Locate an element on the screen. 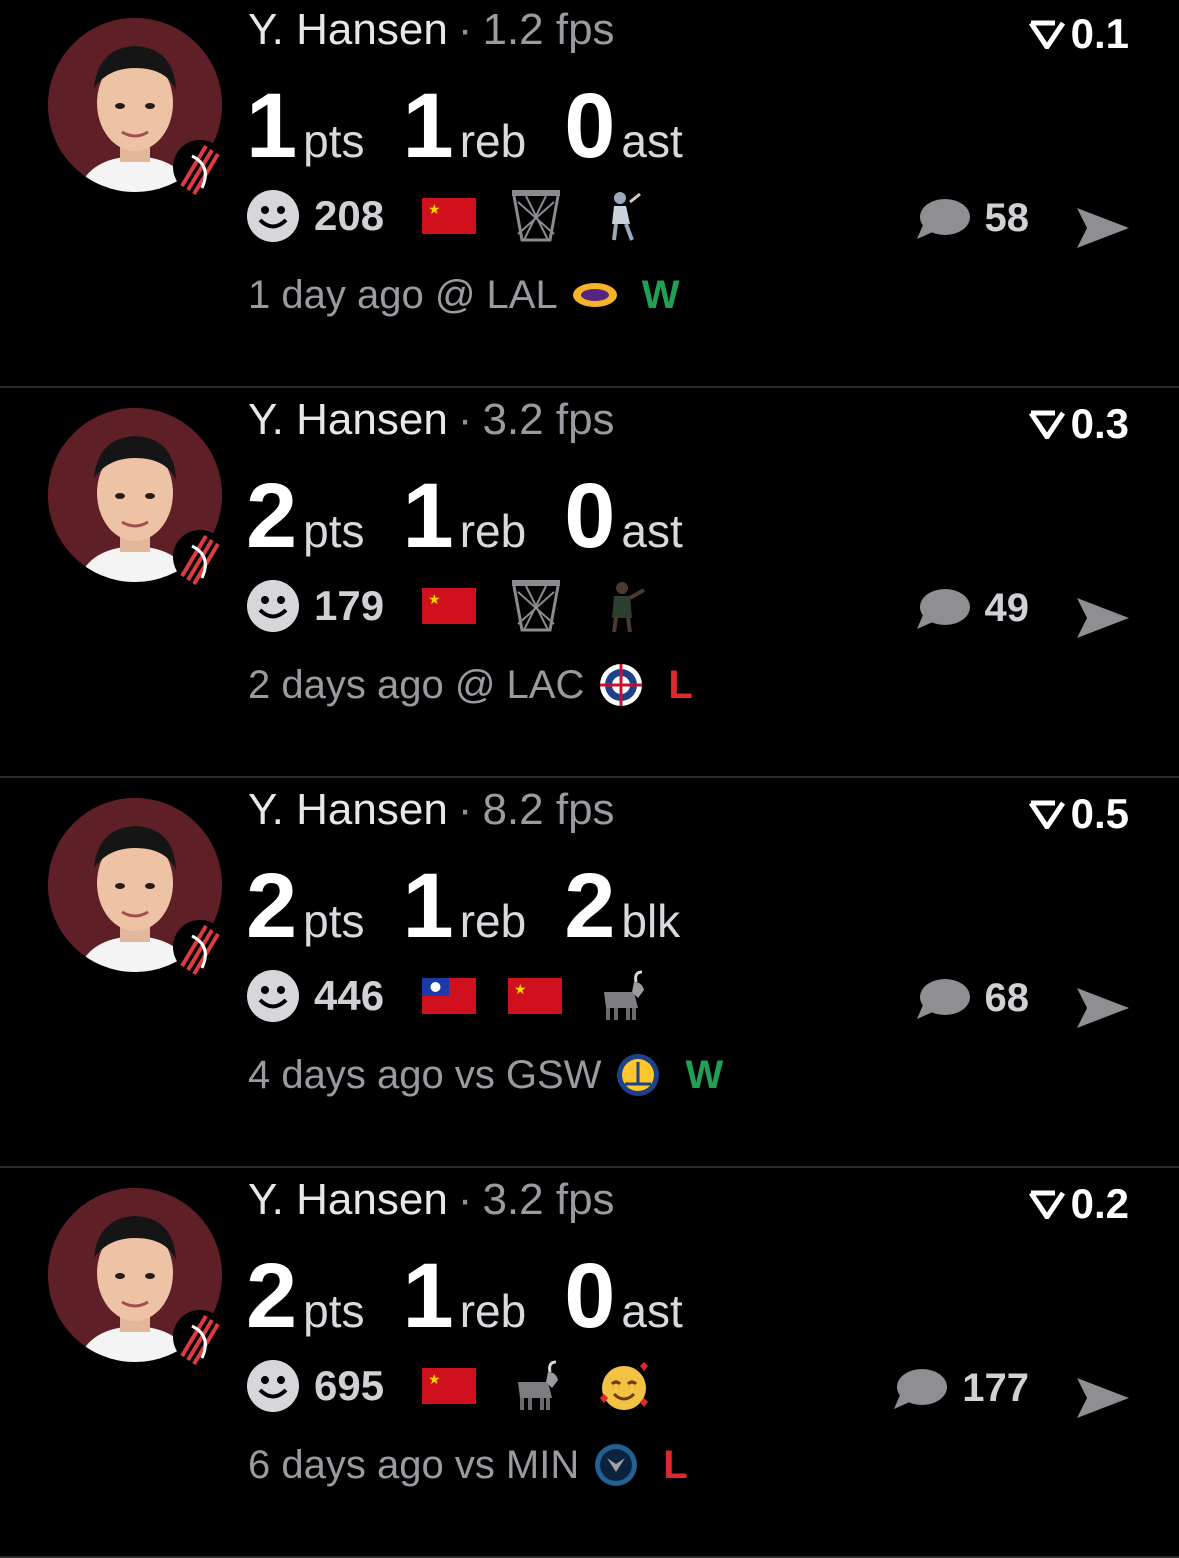 This screenshot has width=1179, height=1558. fantasy-points: 8.2 fps is located at coordinates (548, 809).